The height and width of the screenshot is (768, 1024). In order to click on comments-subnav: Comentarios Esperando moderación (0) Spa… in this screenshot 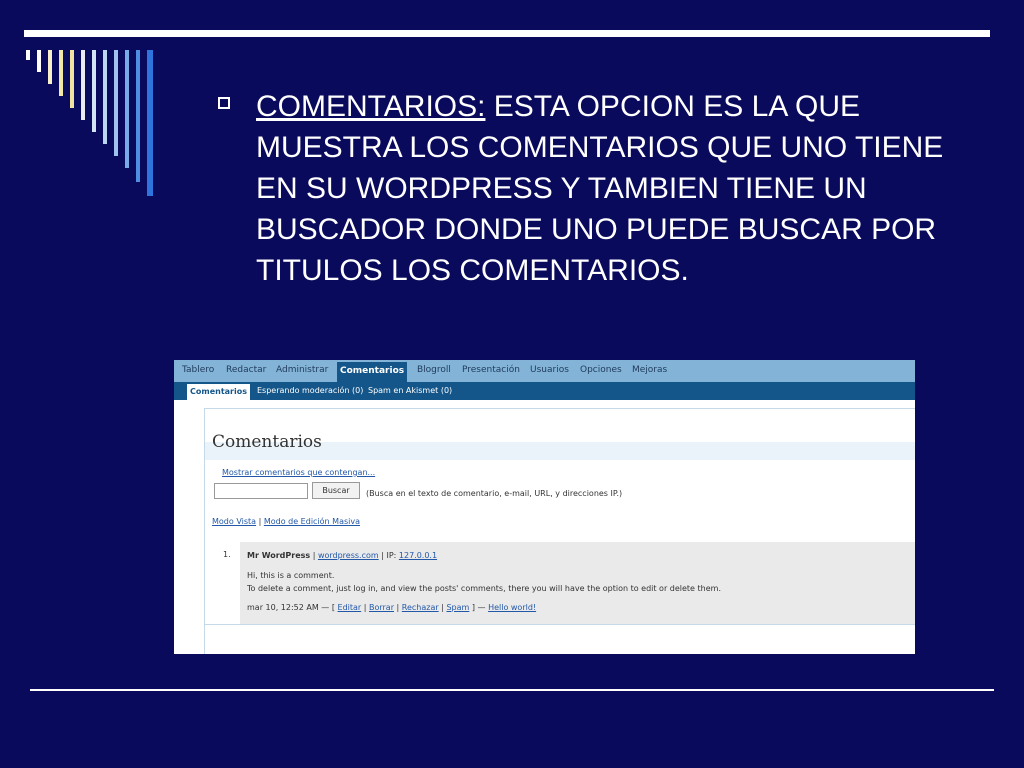, I will do `click(544, 391)`.